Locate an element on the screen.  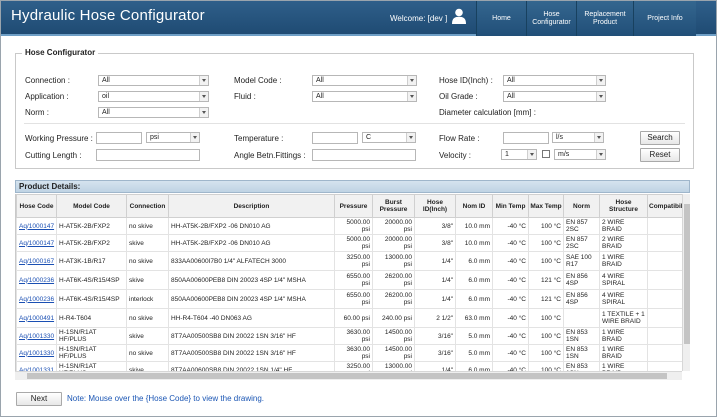
nav-replacement-product: Replacement Product is located at coordinates (604, 18).